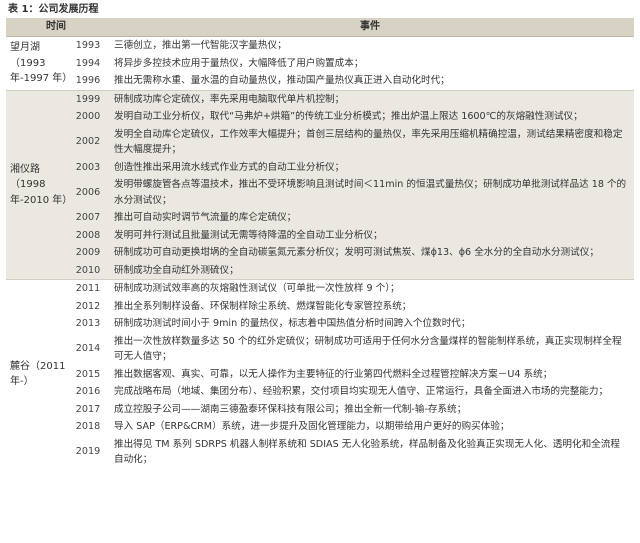  Describe the element at coordinates (370, 270) in the screenshot. I see `event-cell: 研制成功全自动红外测硫仪；` at that location.